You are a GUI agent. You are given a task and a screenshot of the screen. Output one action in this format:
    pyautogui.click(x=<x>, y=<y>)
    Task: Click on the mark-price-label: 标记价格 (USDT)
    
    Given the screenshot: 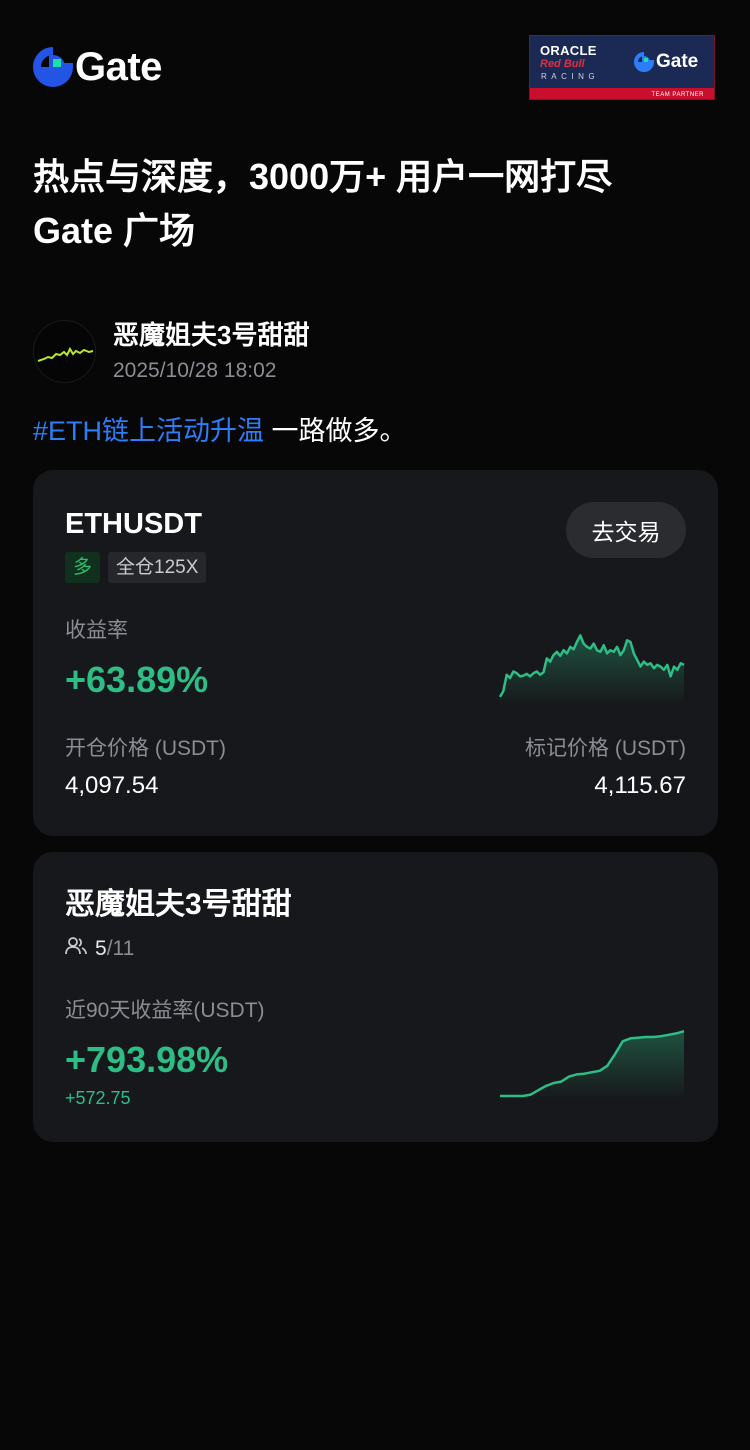 What is the action you would take?
    pyautogui.click(x=605, y=748)
    